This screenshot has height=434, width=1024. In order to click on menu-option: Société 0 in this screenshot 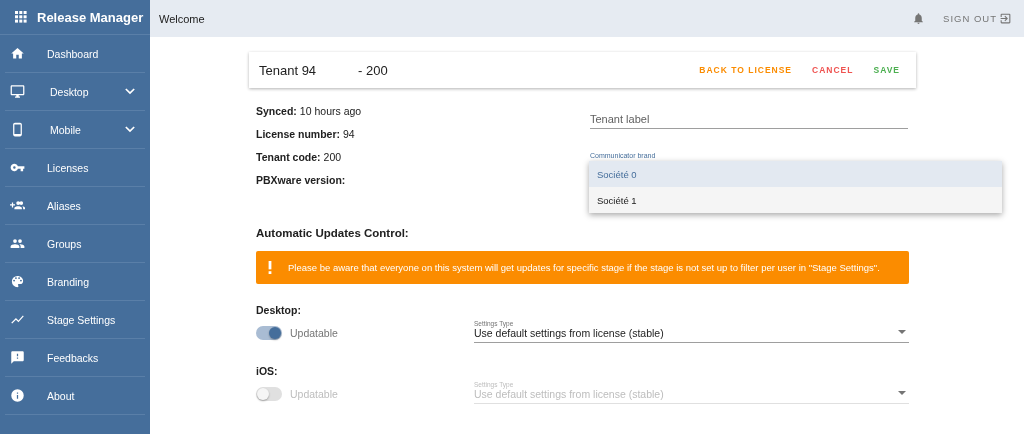, I will do `click(795, 174)`.